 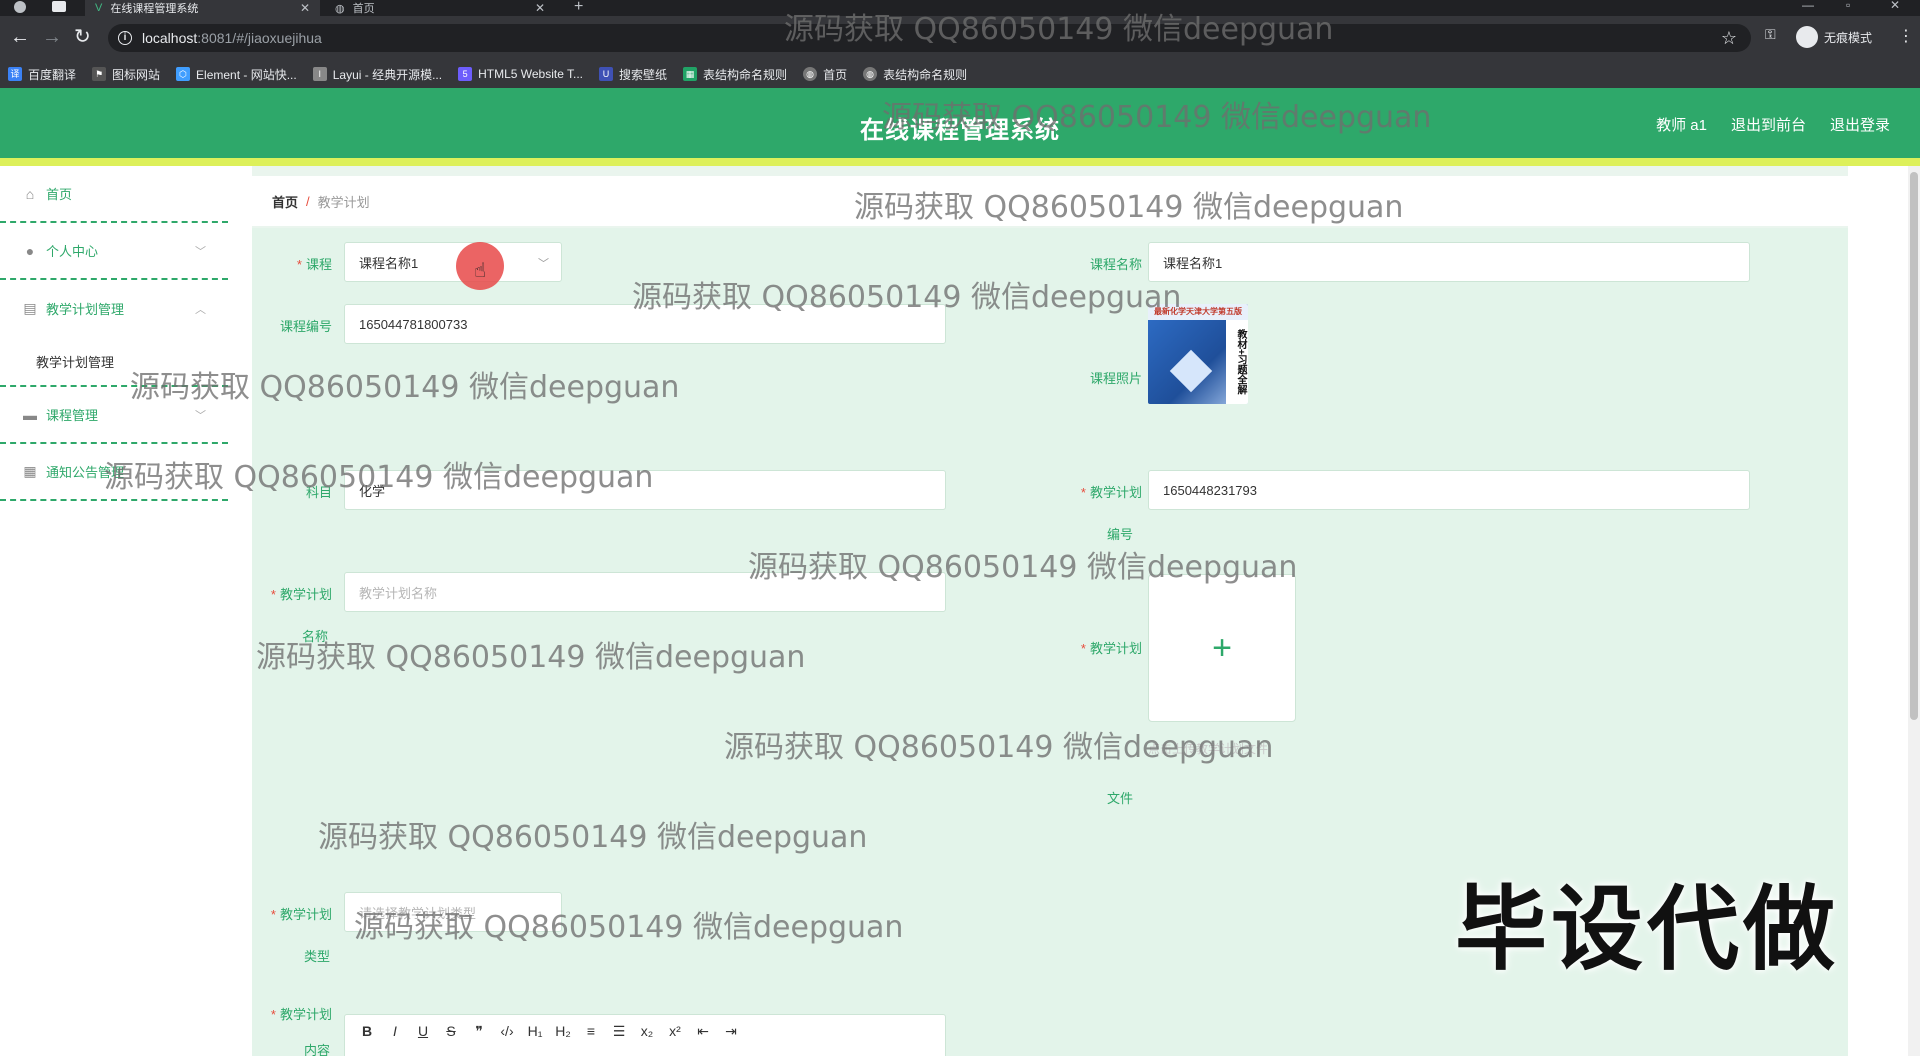 What do you see at coordinates (42, 74) in the screenshot?
I see `bookmark-0: 译百度翻译` at bounding box center [42, 74].